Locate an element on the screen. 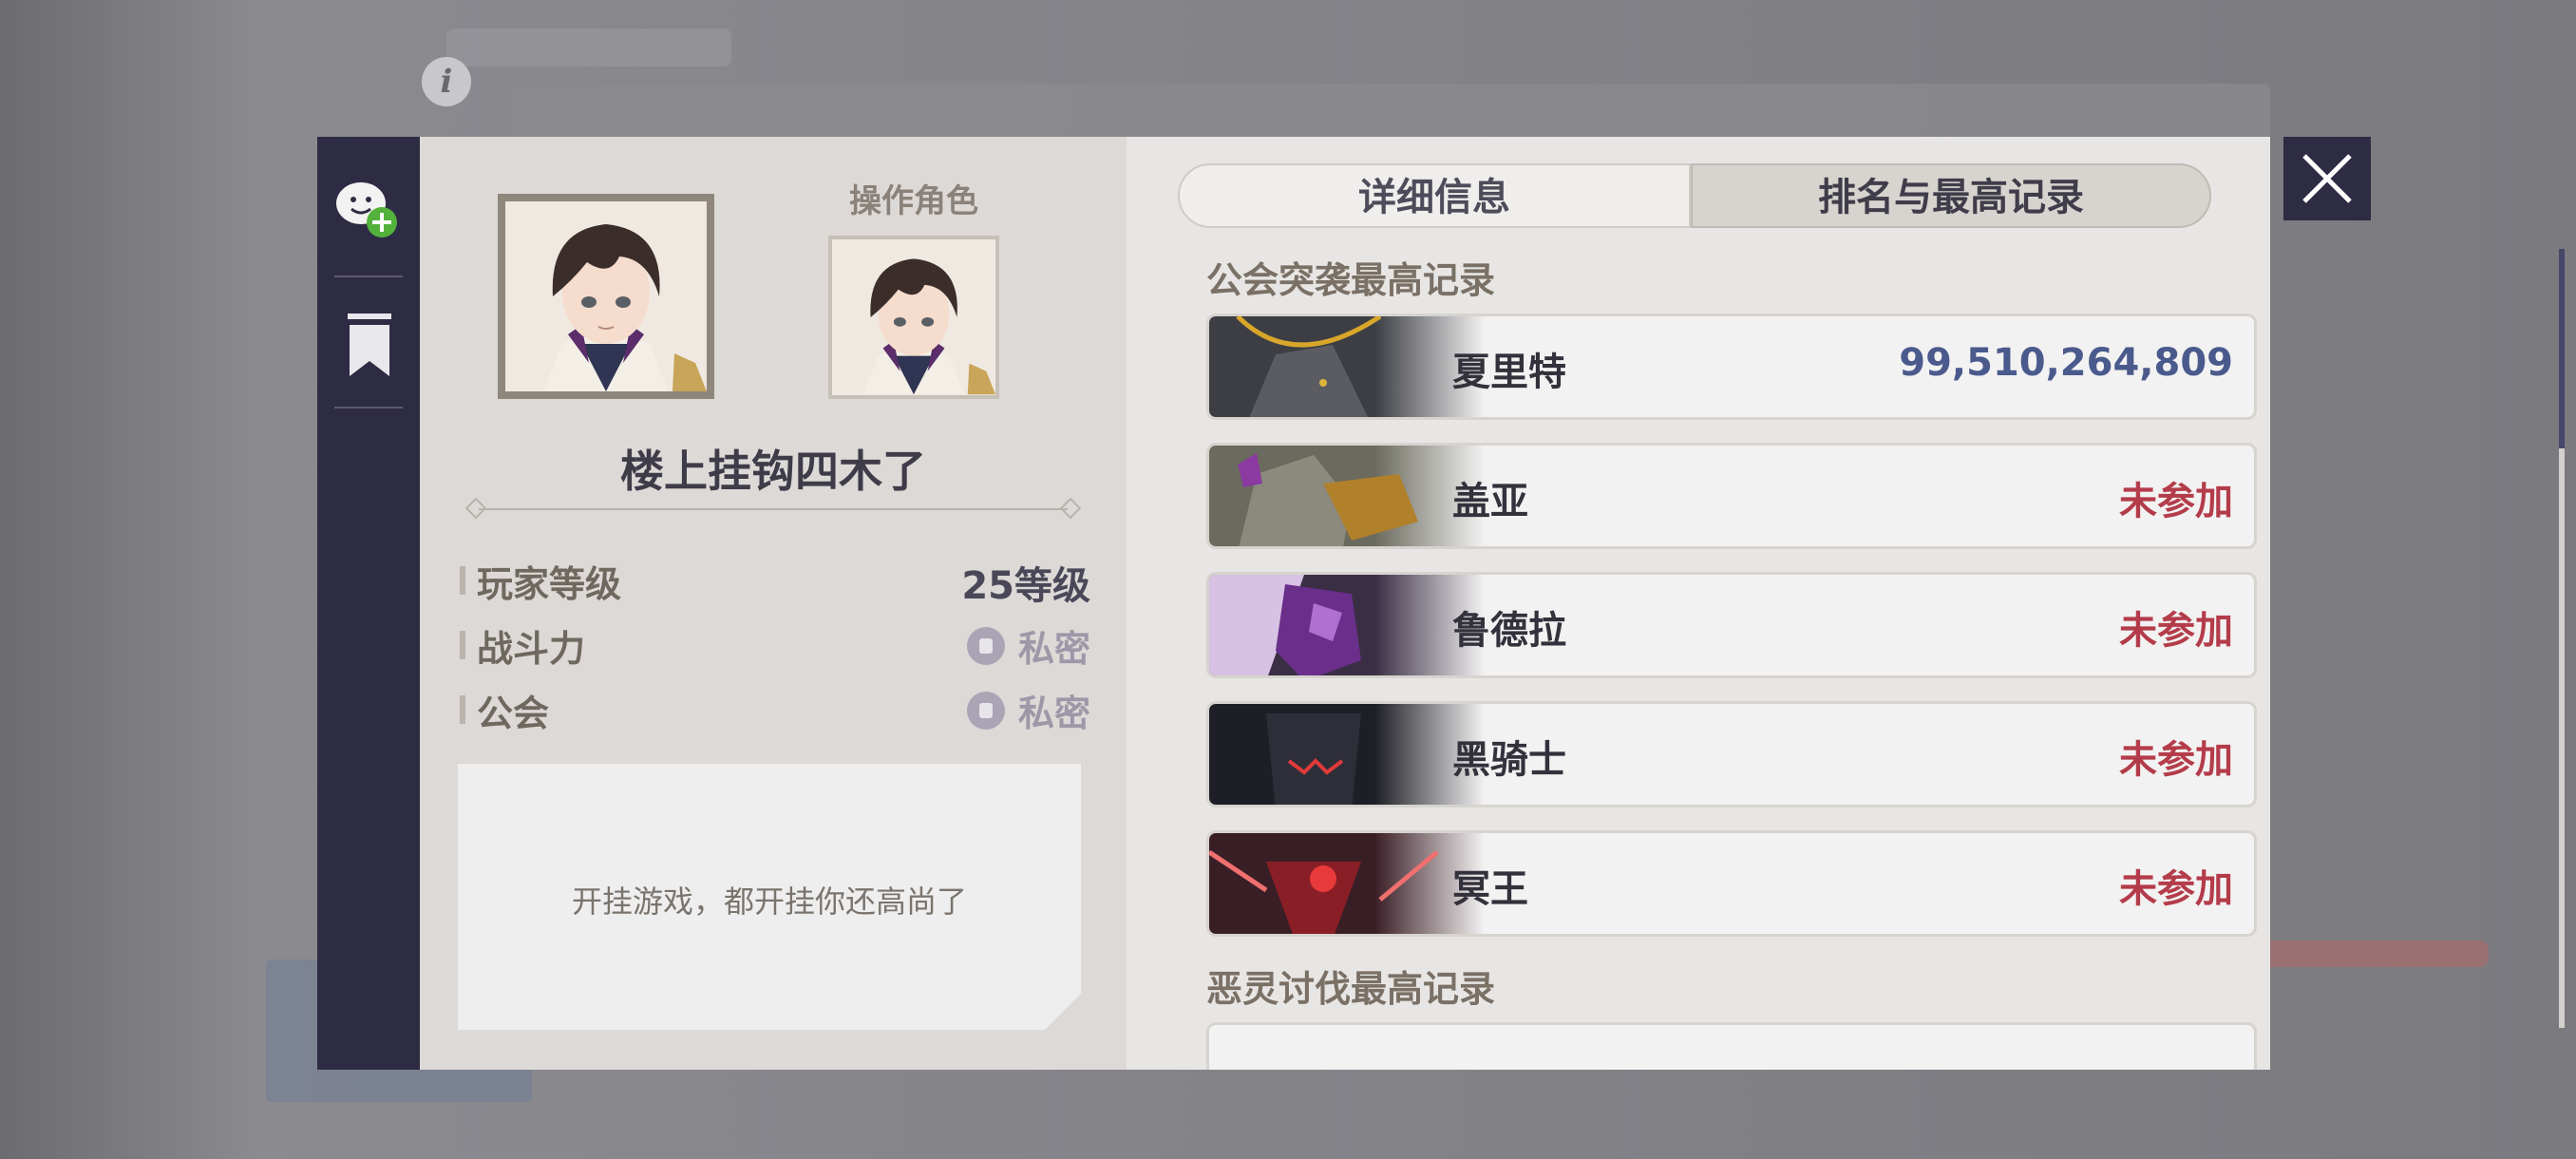 This screenshot has height=1159, width=2576. name-divider is located at coordinates (773, 509).